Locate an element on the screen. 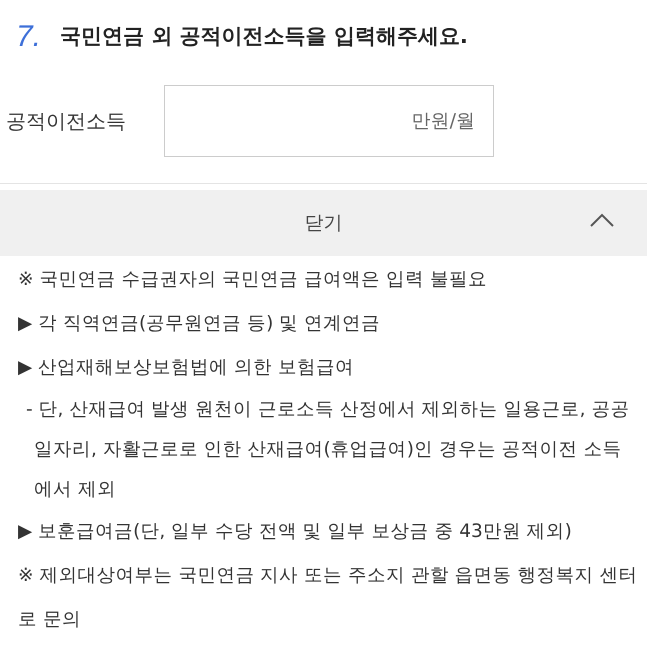  note-text: ※ 국민연금 수급권자의 국민연금 급여액은 입력 불필요 is located at coordinates (253, 280).